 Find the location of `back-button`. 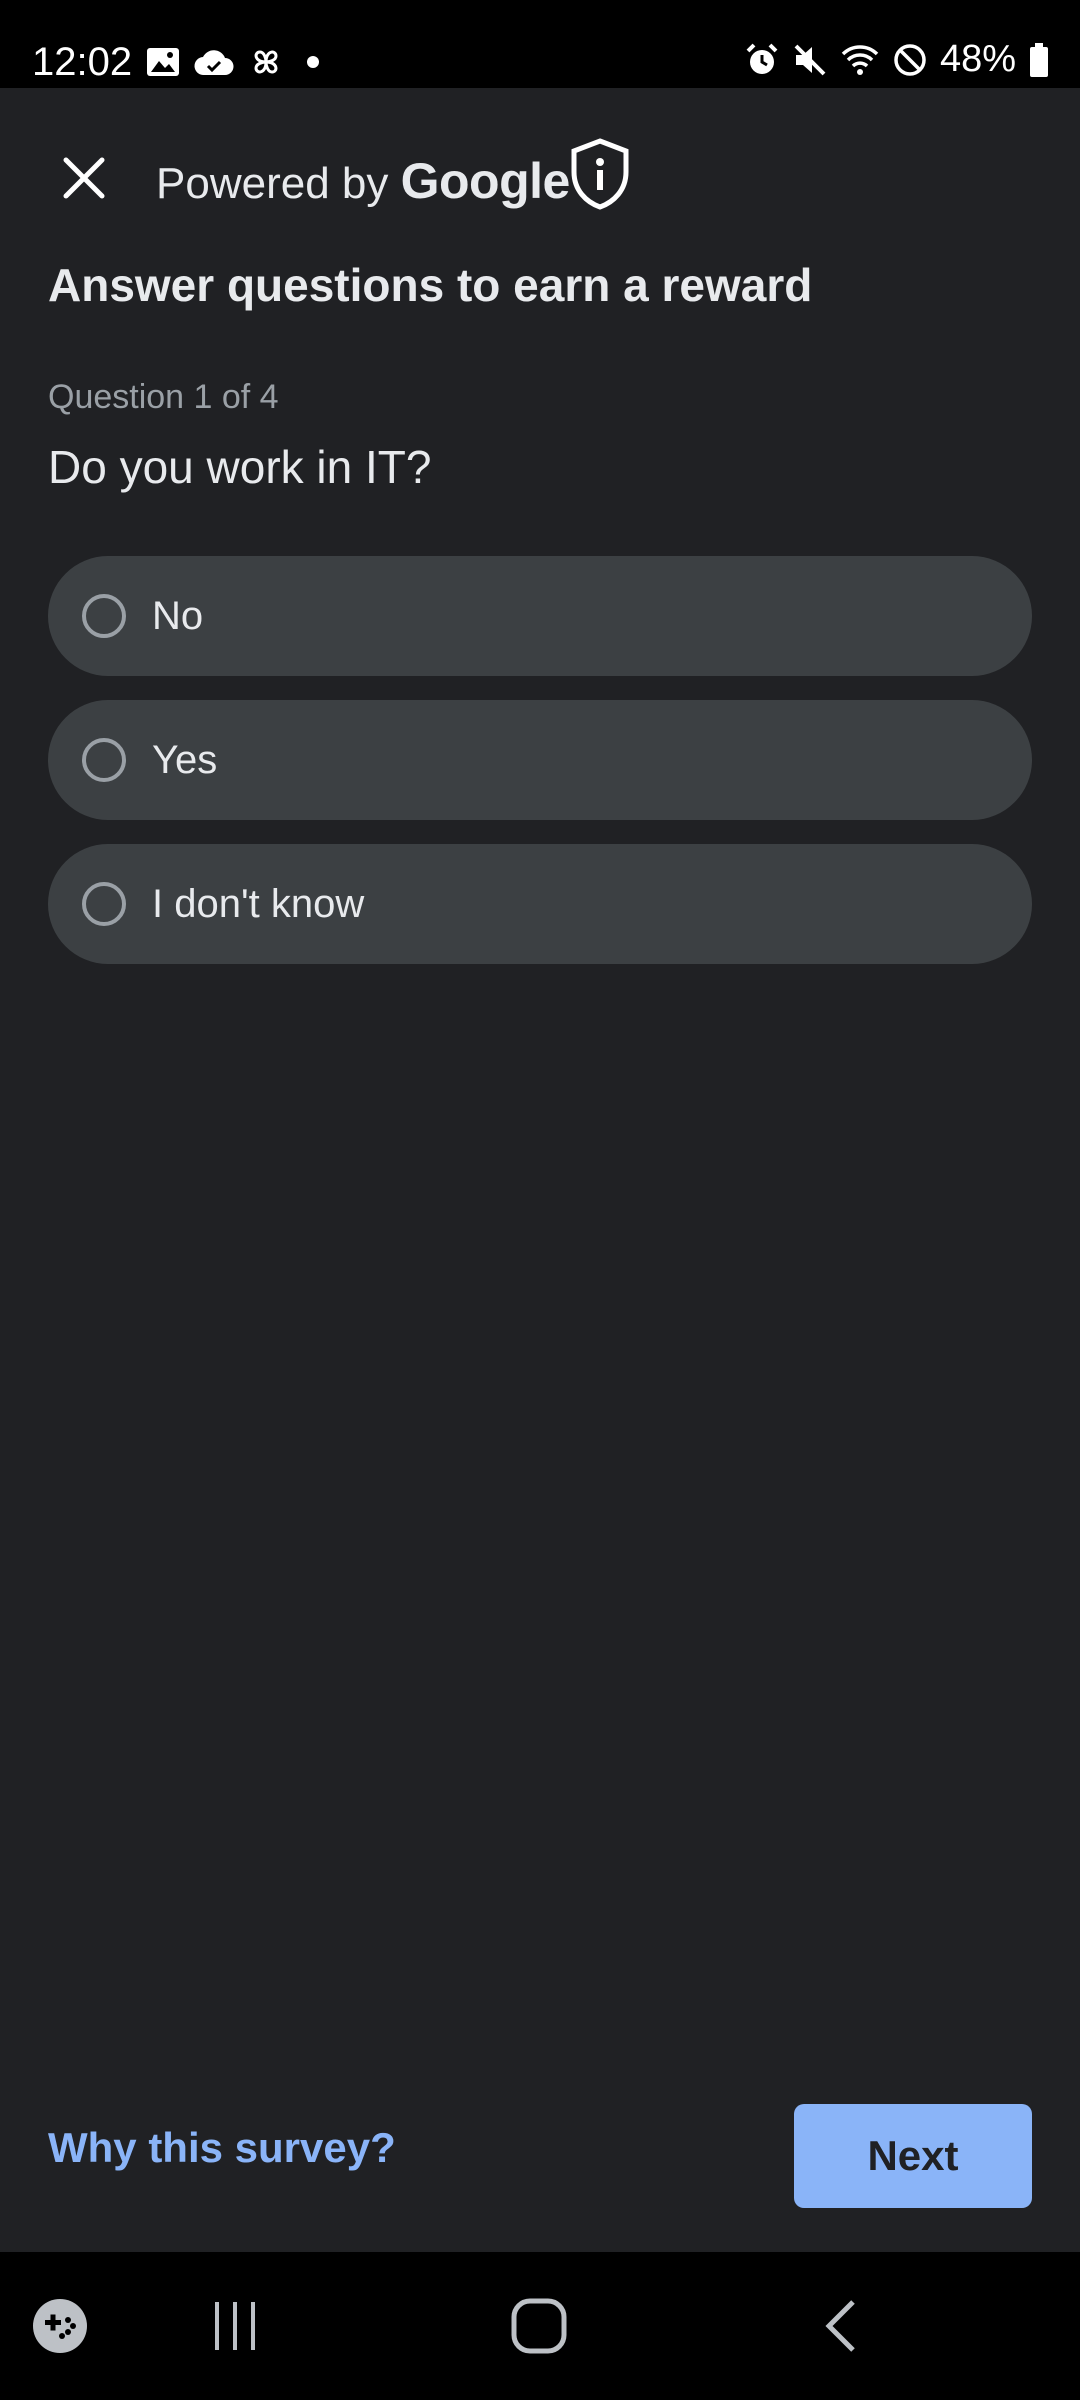

back-button is located at coordinates (841, 2326).